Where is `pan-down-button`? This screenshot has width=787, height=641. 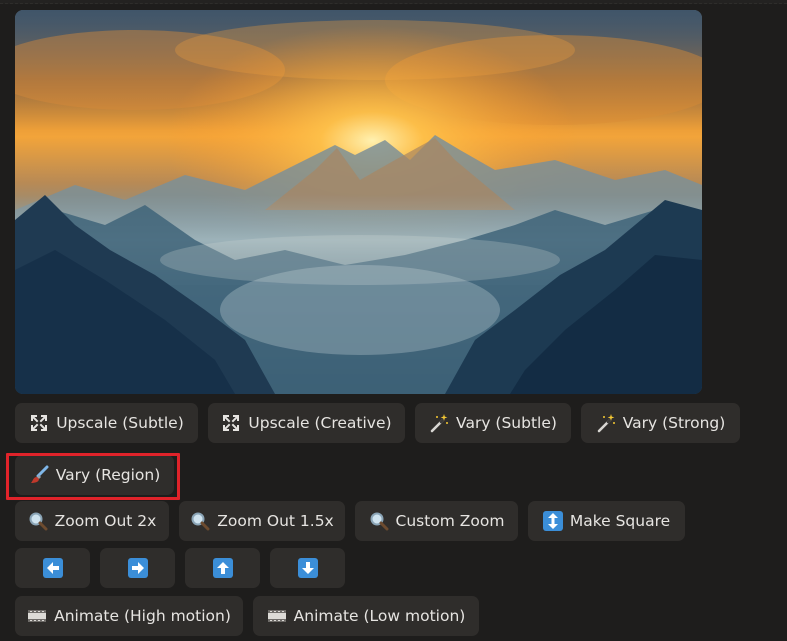 pan-down-button is located at coordinates (307, 568).